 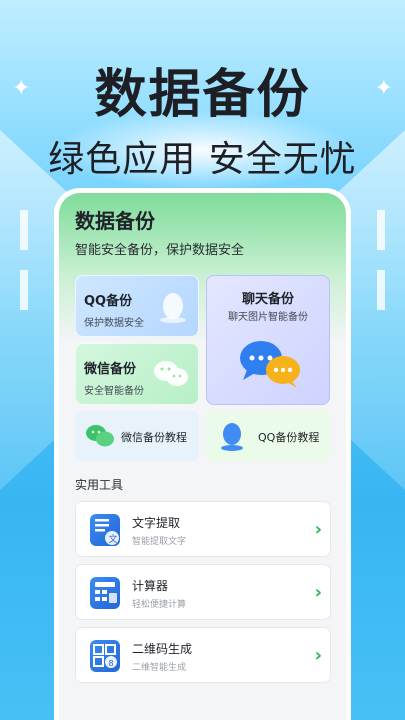 What do you see at coordinates (115, 221) in the screenshot?
I see `app-title: 数据备份` at bounding box center [115, 221].